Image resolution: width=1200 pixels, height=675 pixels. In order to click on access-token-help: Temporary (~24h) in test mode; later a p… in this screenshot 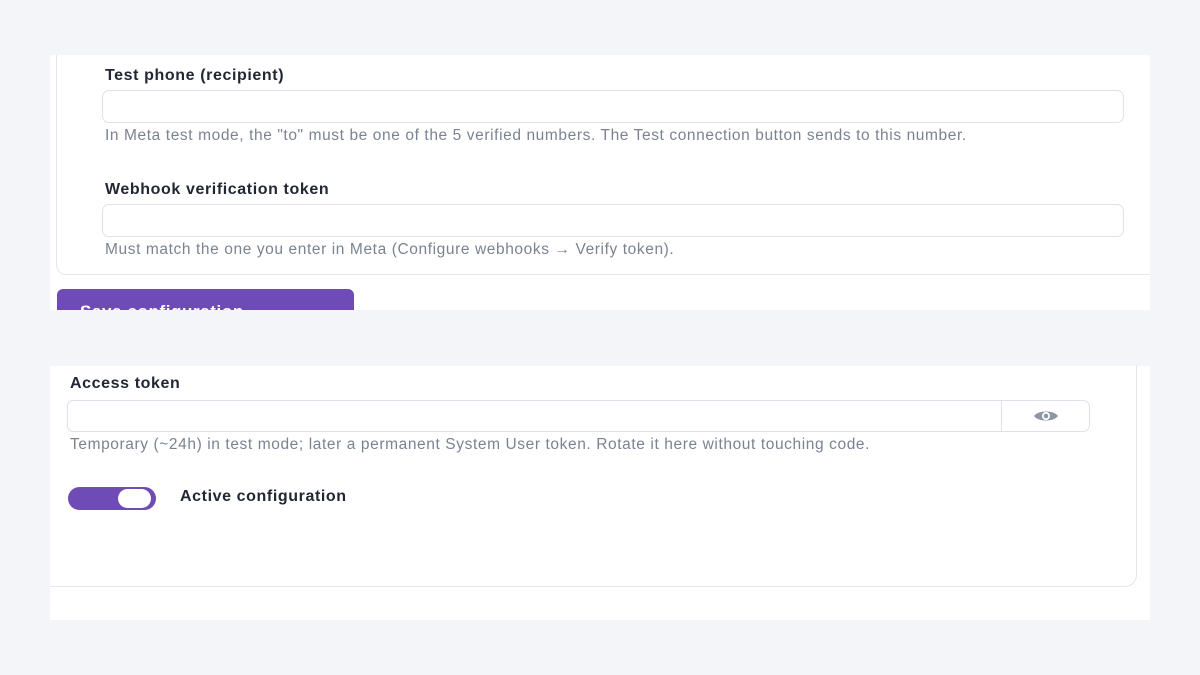, I will do `click(470, 444)`.